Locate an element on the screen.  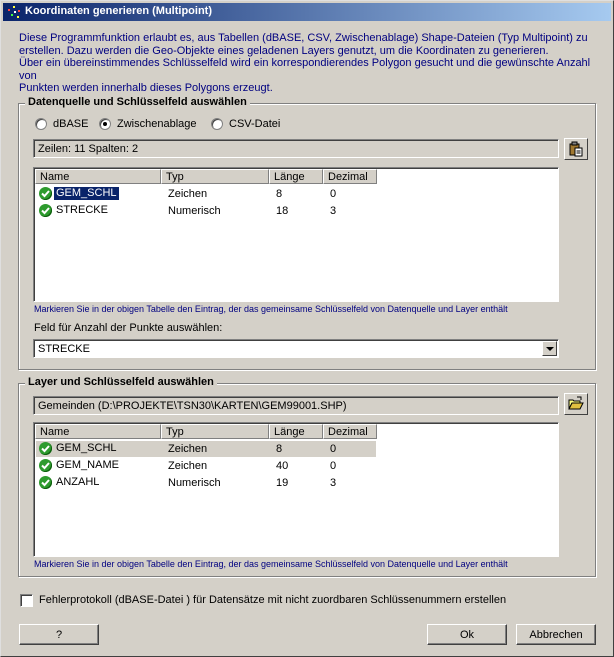
table-row: GEM_NAME Zeichen 40 0 is located at coordinates (206, 466).